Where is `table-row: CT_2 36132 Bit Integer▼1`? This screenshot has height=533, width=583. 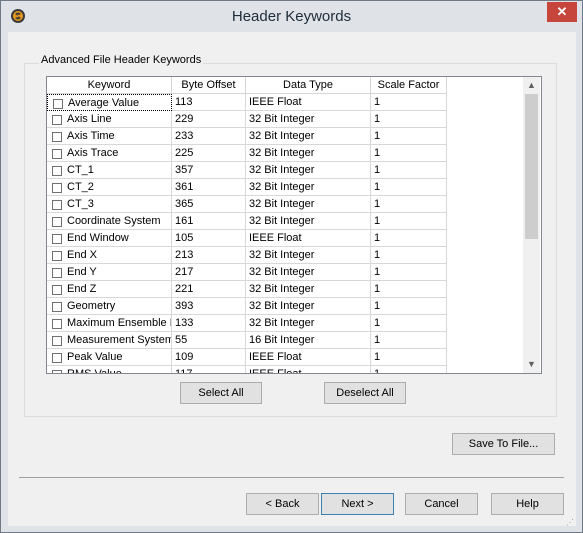
table-row: CT_2 36132 Bit Integer▼1 is located at coordinates (285, 187).